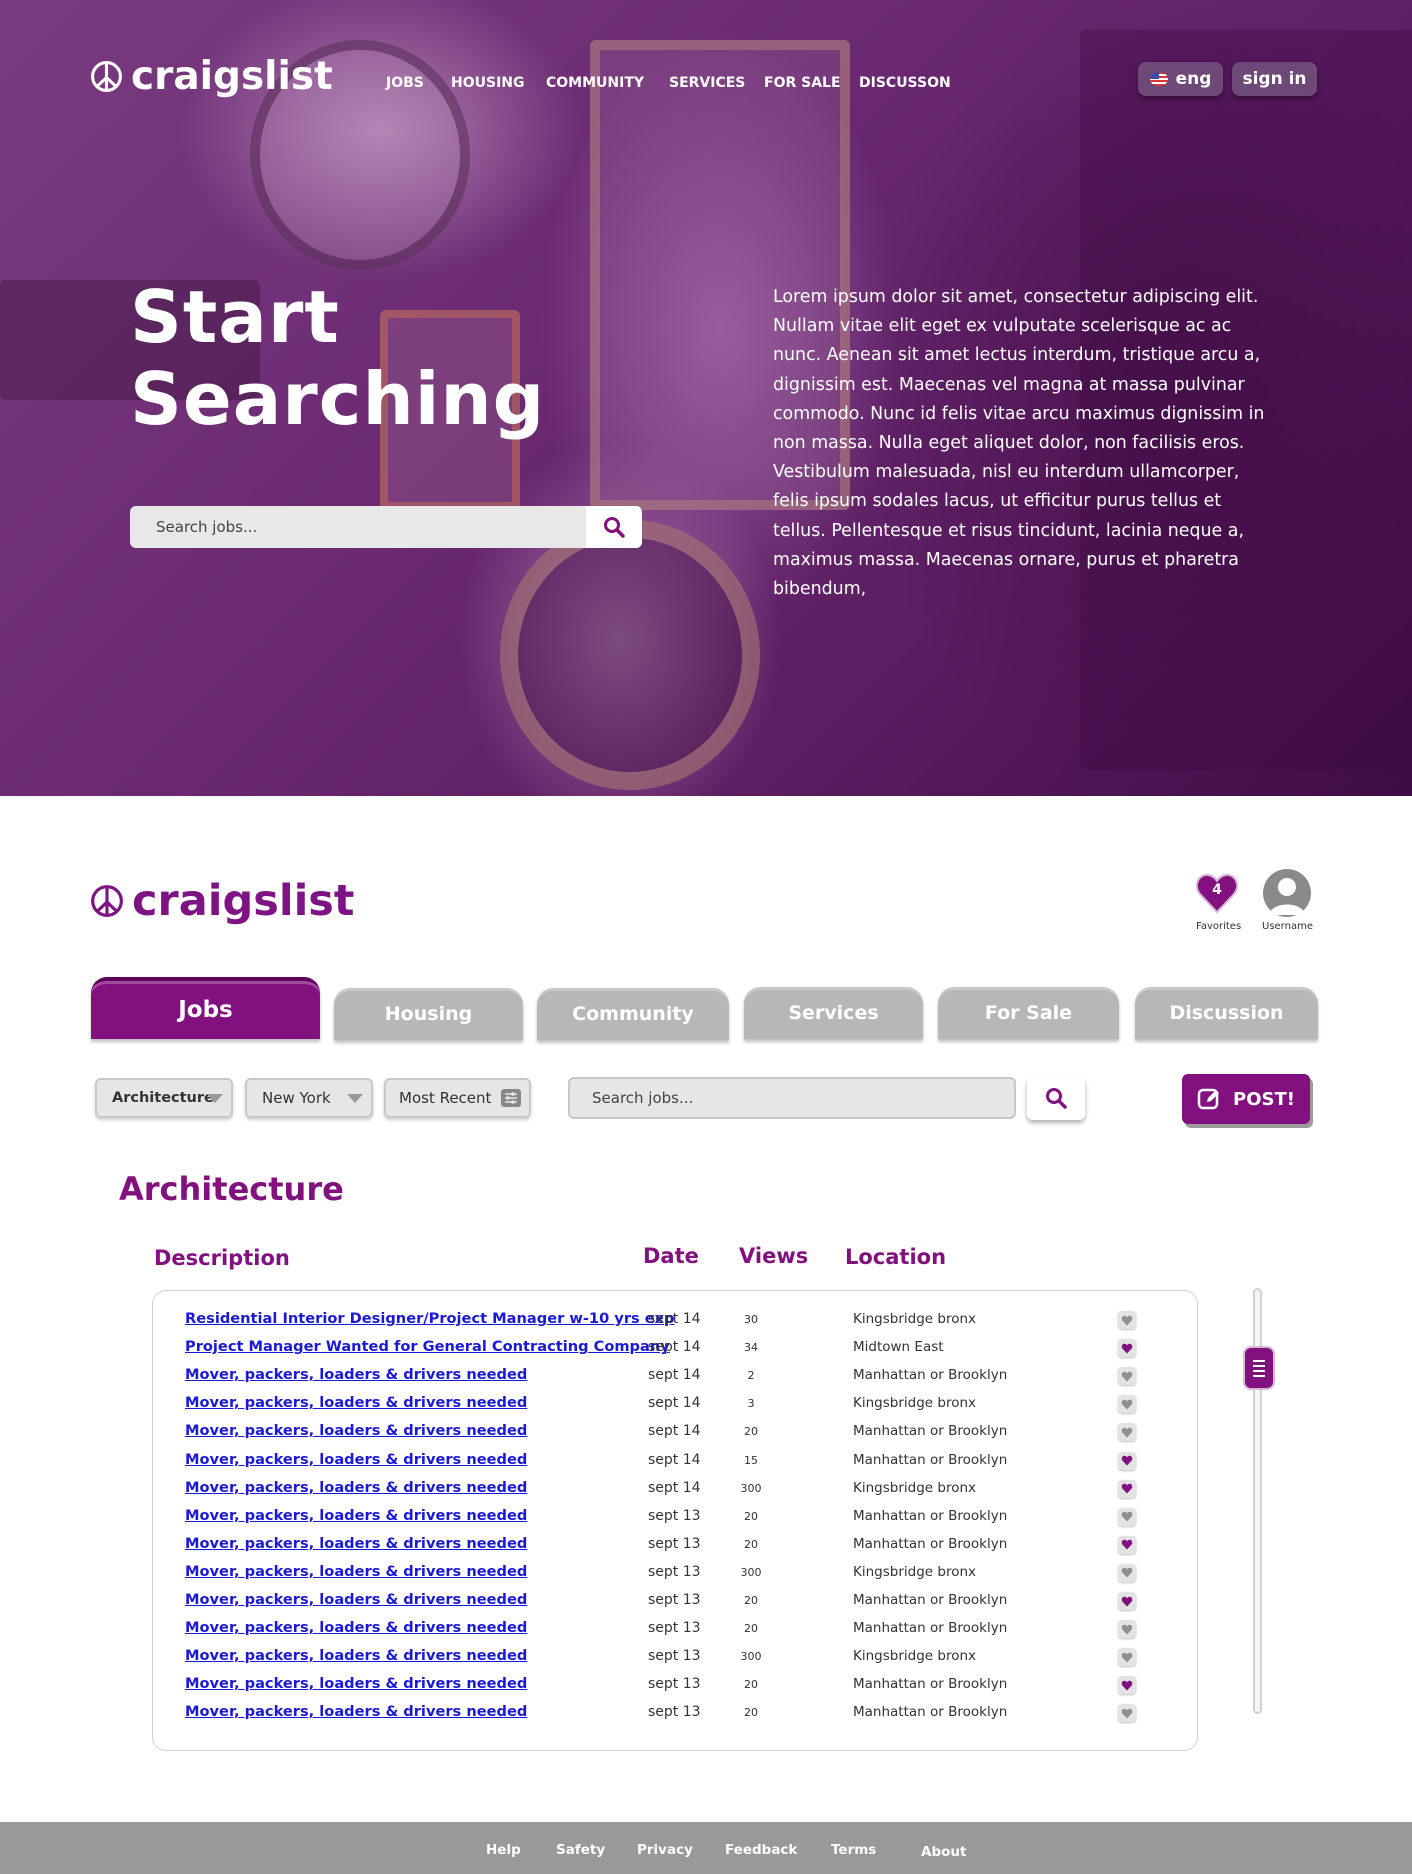 Image resolution: width=1412 pixels, height=1874 pixels. What do you see at coordinates (633, 1014) in the screenshot?
I see `tab-community: Community` at bounding box center [633, 1014].